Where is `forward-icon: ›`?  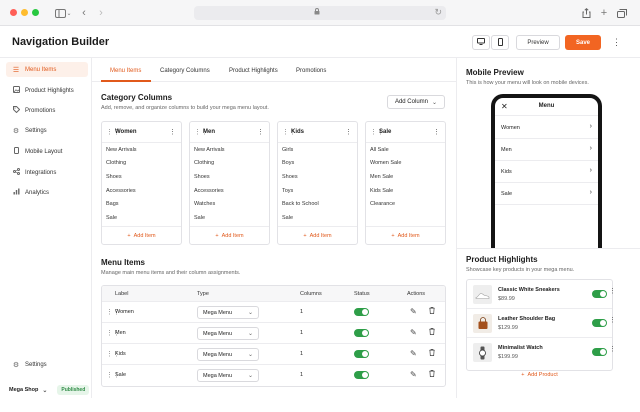 forward-icon: › is located at coordinates (101, 13).